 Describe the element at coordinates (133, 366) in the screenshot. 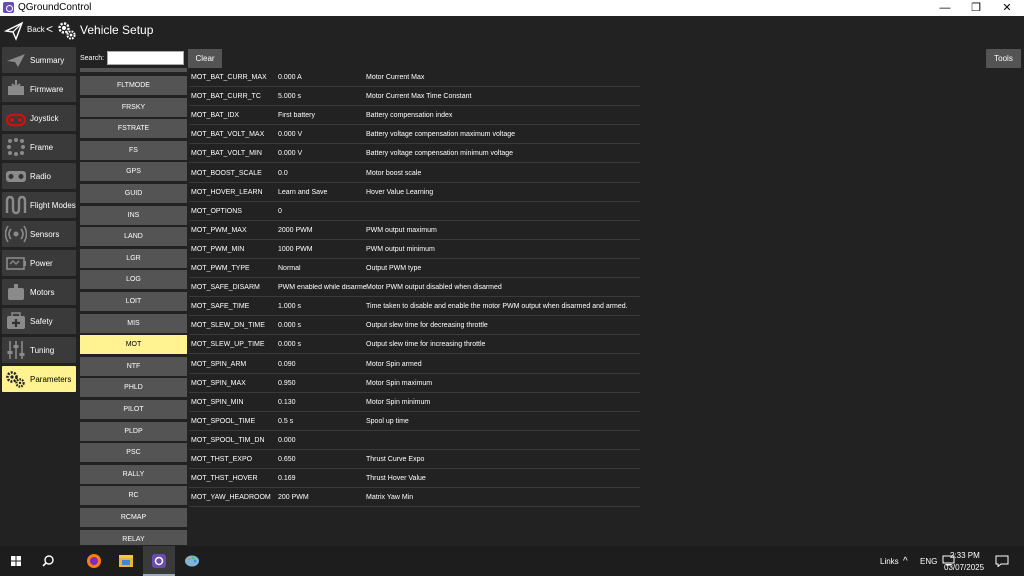

I see `group-button-ntf: NTF` at that location.